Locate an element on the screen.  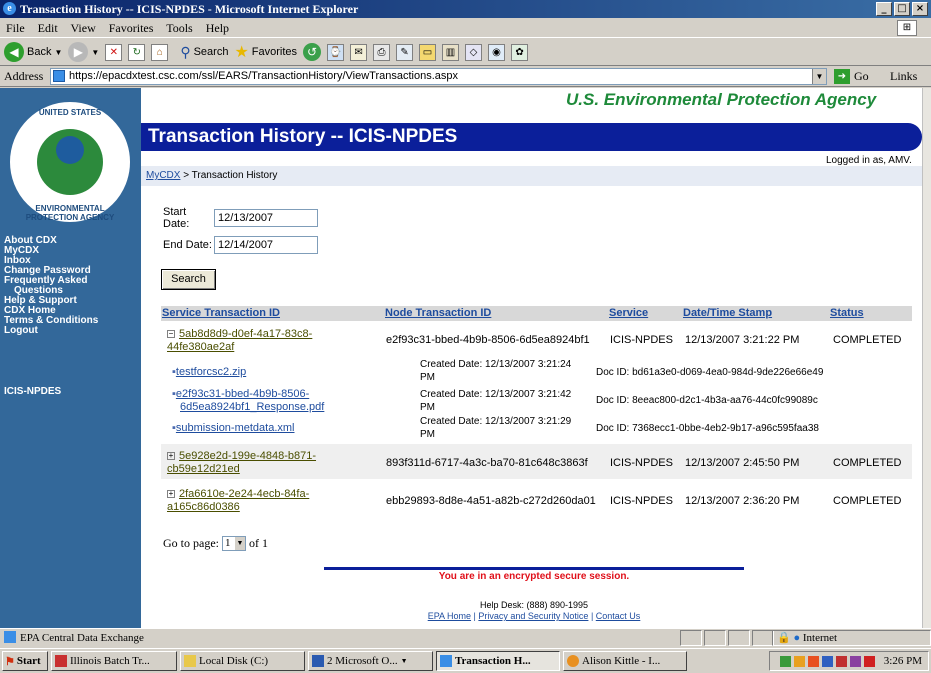
address-dropdown-icon: ▼ is located at coordinates (819, 76).